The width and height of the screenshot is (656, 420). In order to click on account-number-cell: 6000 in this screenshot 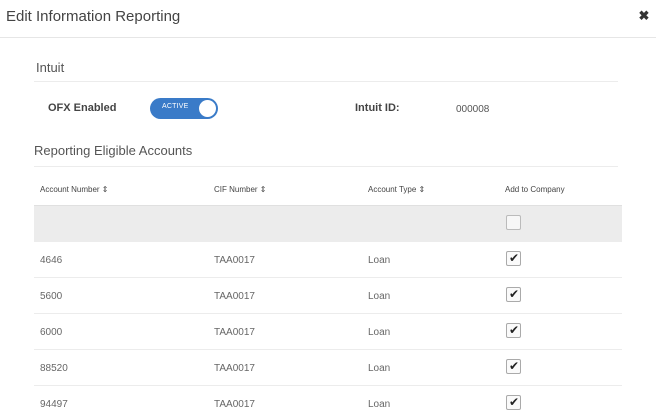, I will do `click(51, 332)`.